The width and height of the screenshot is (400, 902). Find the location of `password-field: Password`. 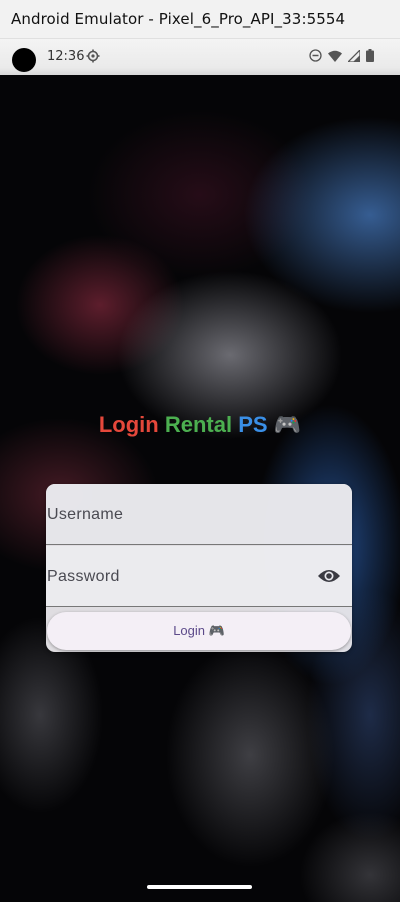

password-field: Password is located at coordinates (199, 576).